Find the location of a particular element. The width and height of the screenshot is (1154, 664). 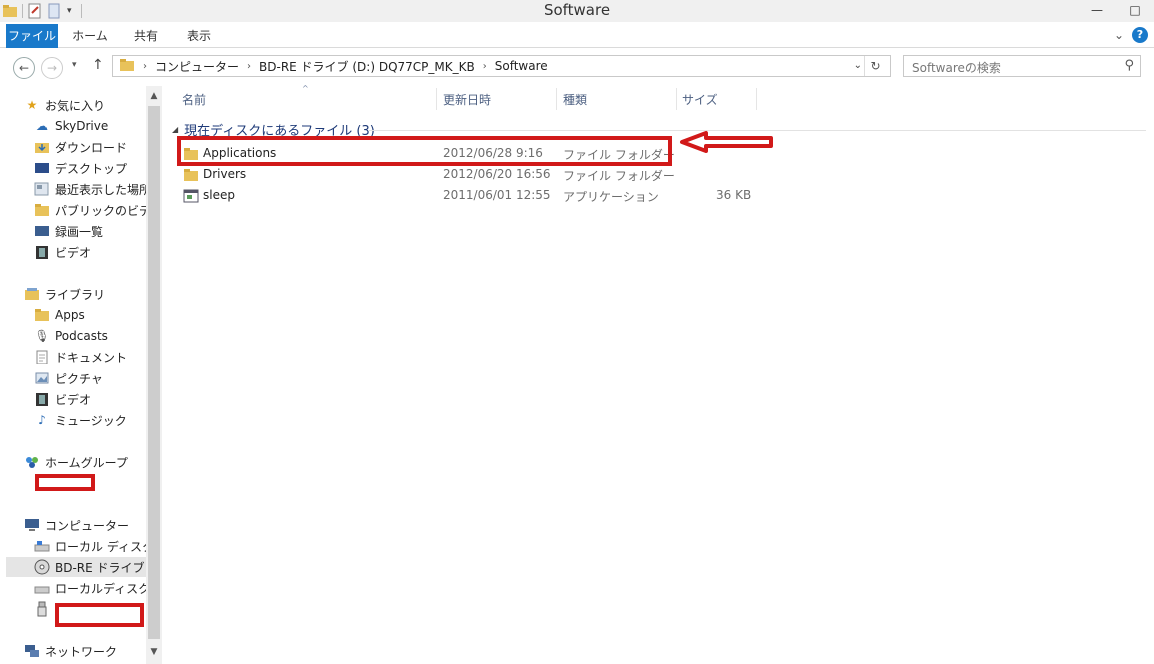

up-arrow-icon: ↑ is located at coordinates (98, 65).